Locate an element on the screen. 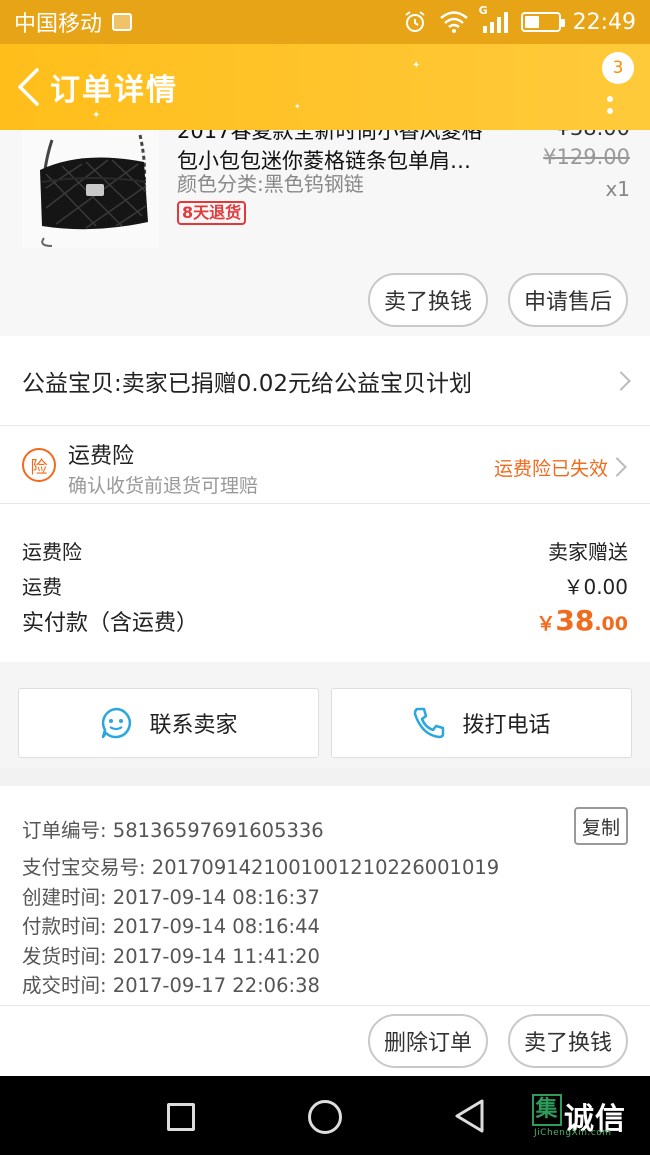 This screenshot has width=650, height=1155. shipped-time-row: 发货时间: 2017-09-14 11:41:20 is located at coordinates (171, 954).